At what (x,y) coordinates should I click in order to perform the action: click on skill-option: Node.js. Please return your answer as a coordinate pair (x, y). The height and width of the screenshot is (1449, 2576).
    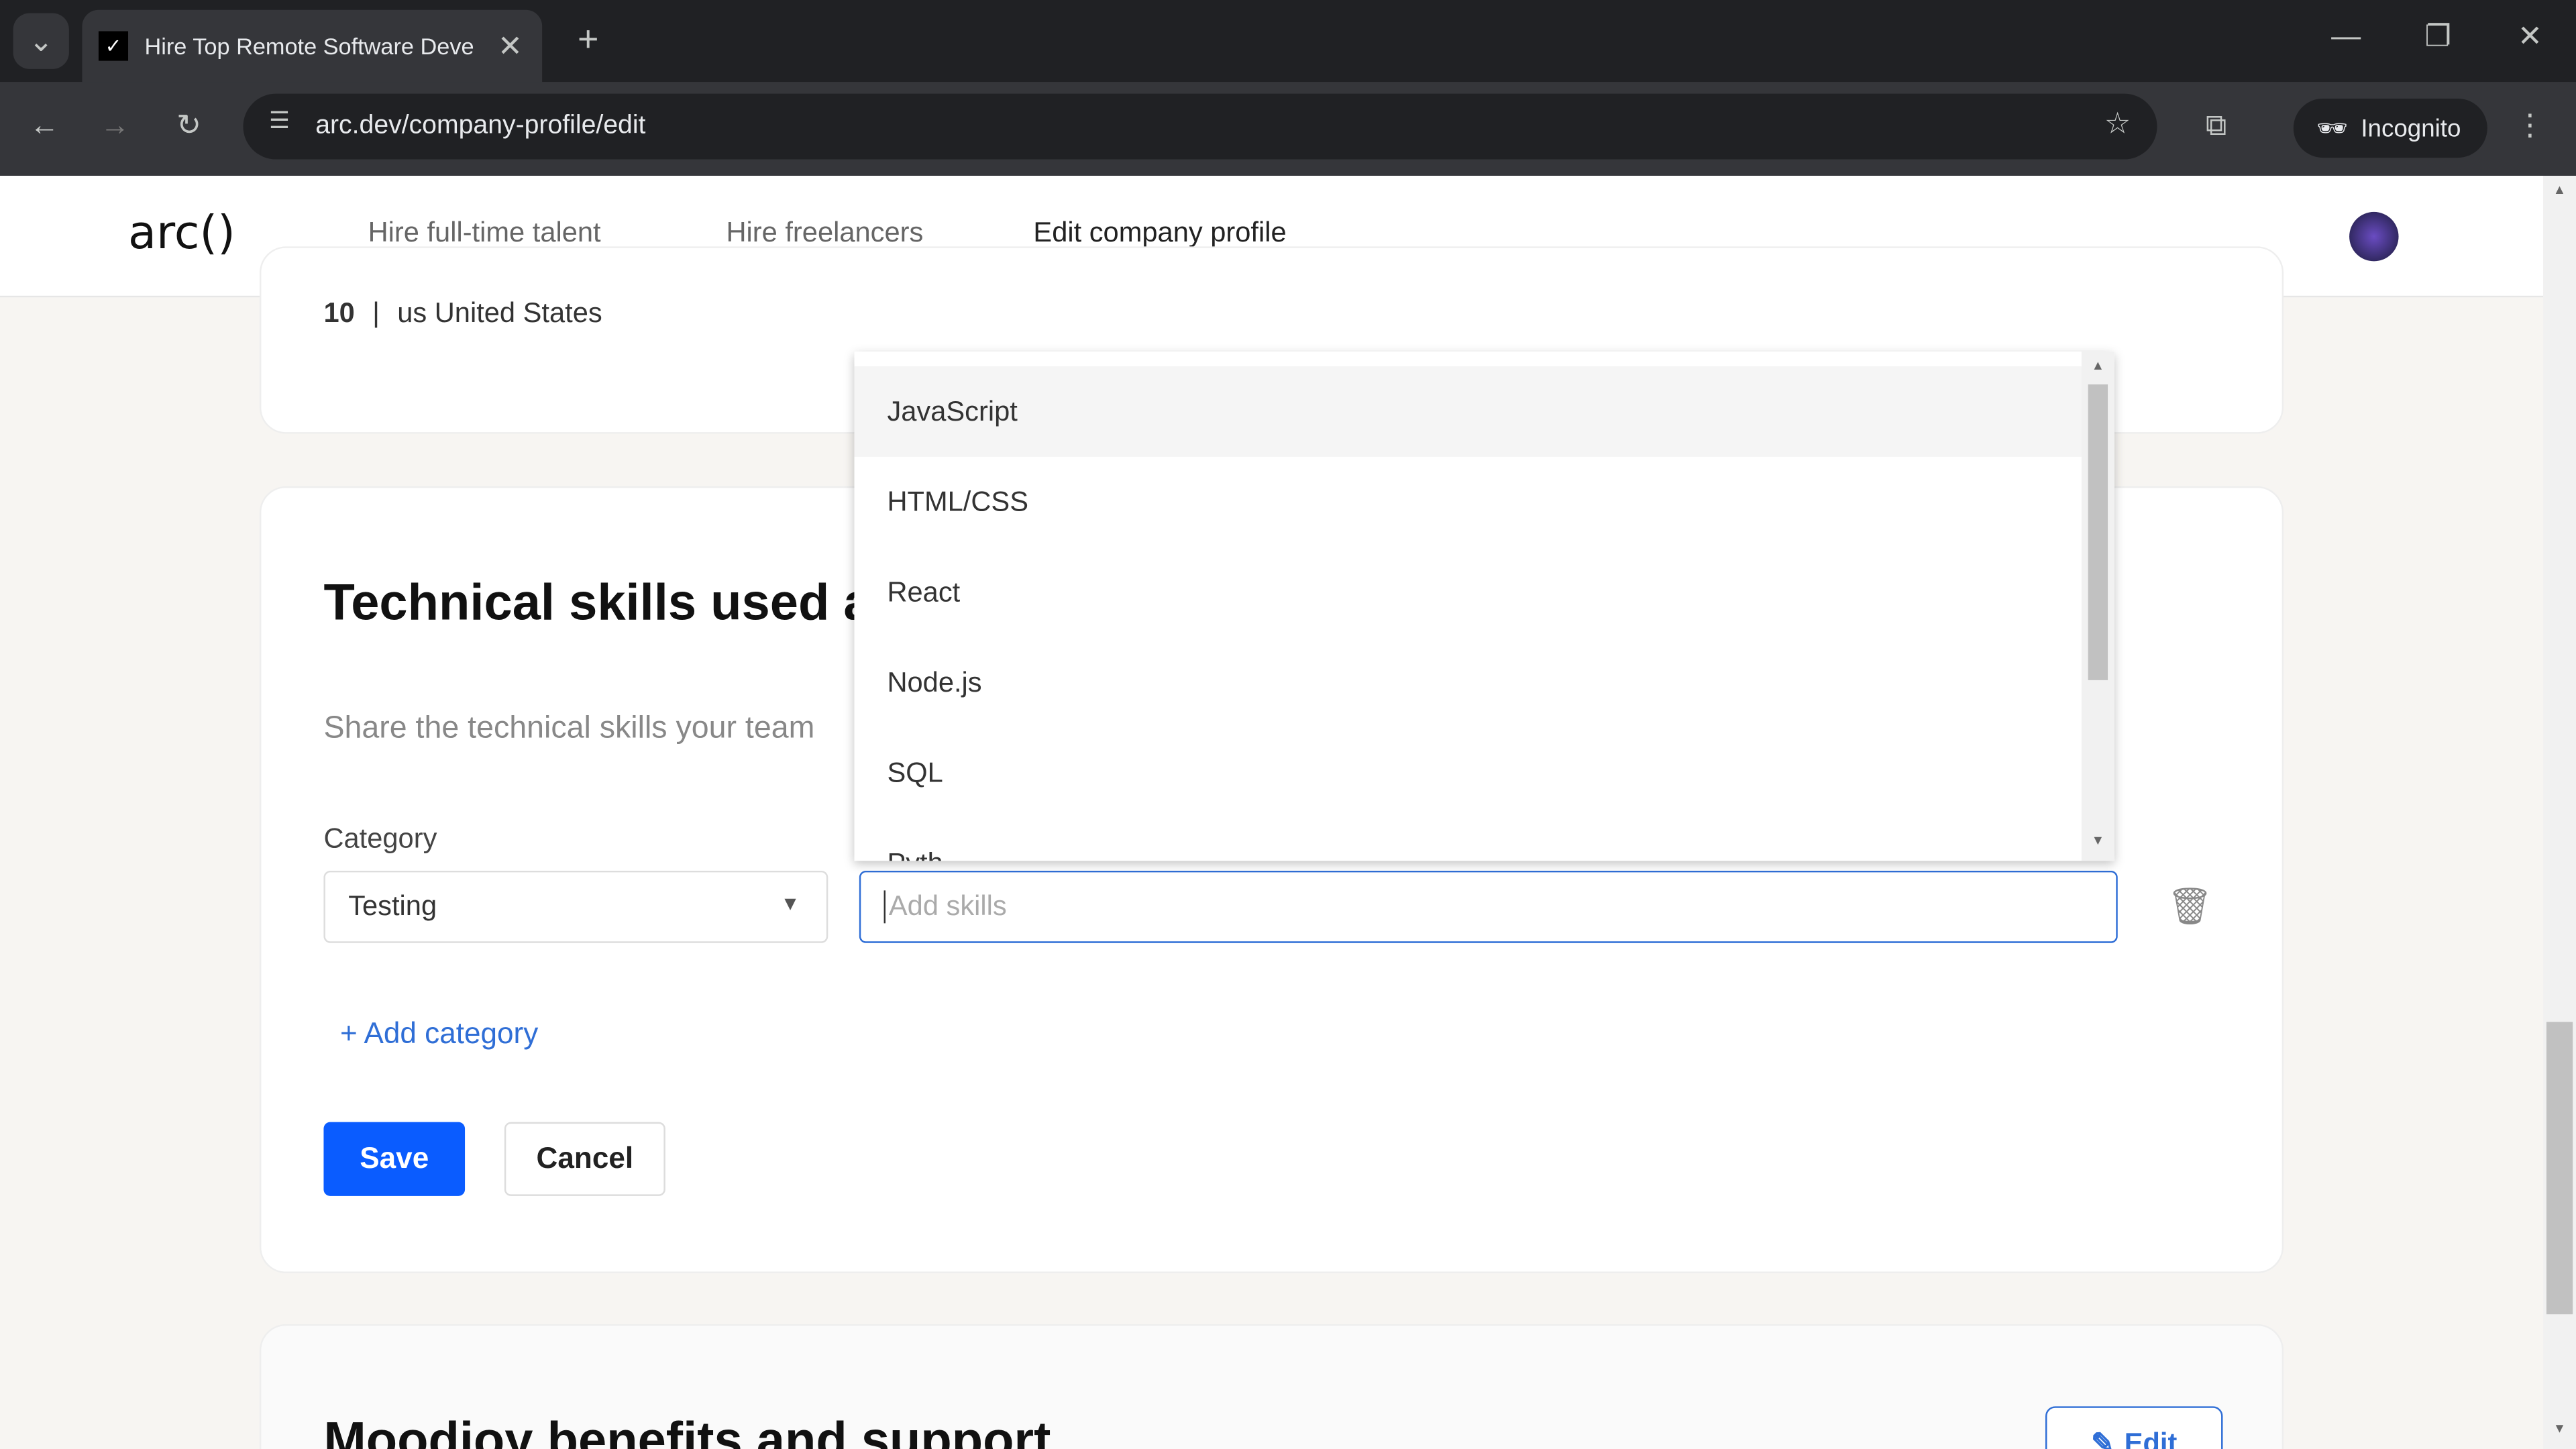
    Looking at the image, I should click on (1484, 682).